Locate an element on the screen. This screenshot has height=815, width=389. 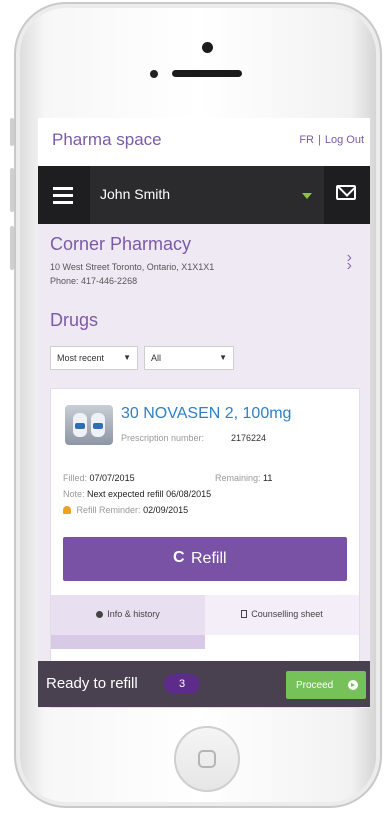
remaining-label: Remaining: is located at coordinates (238, 478).